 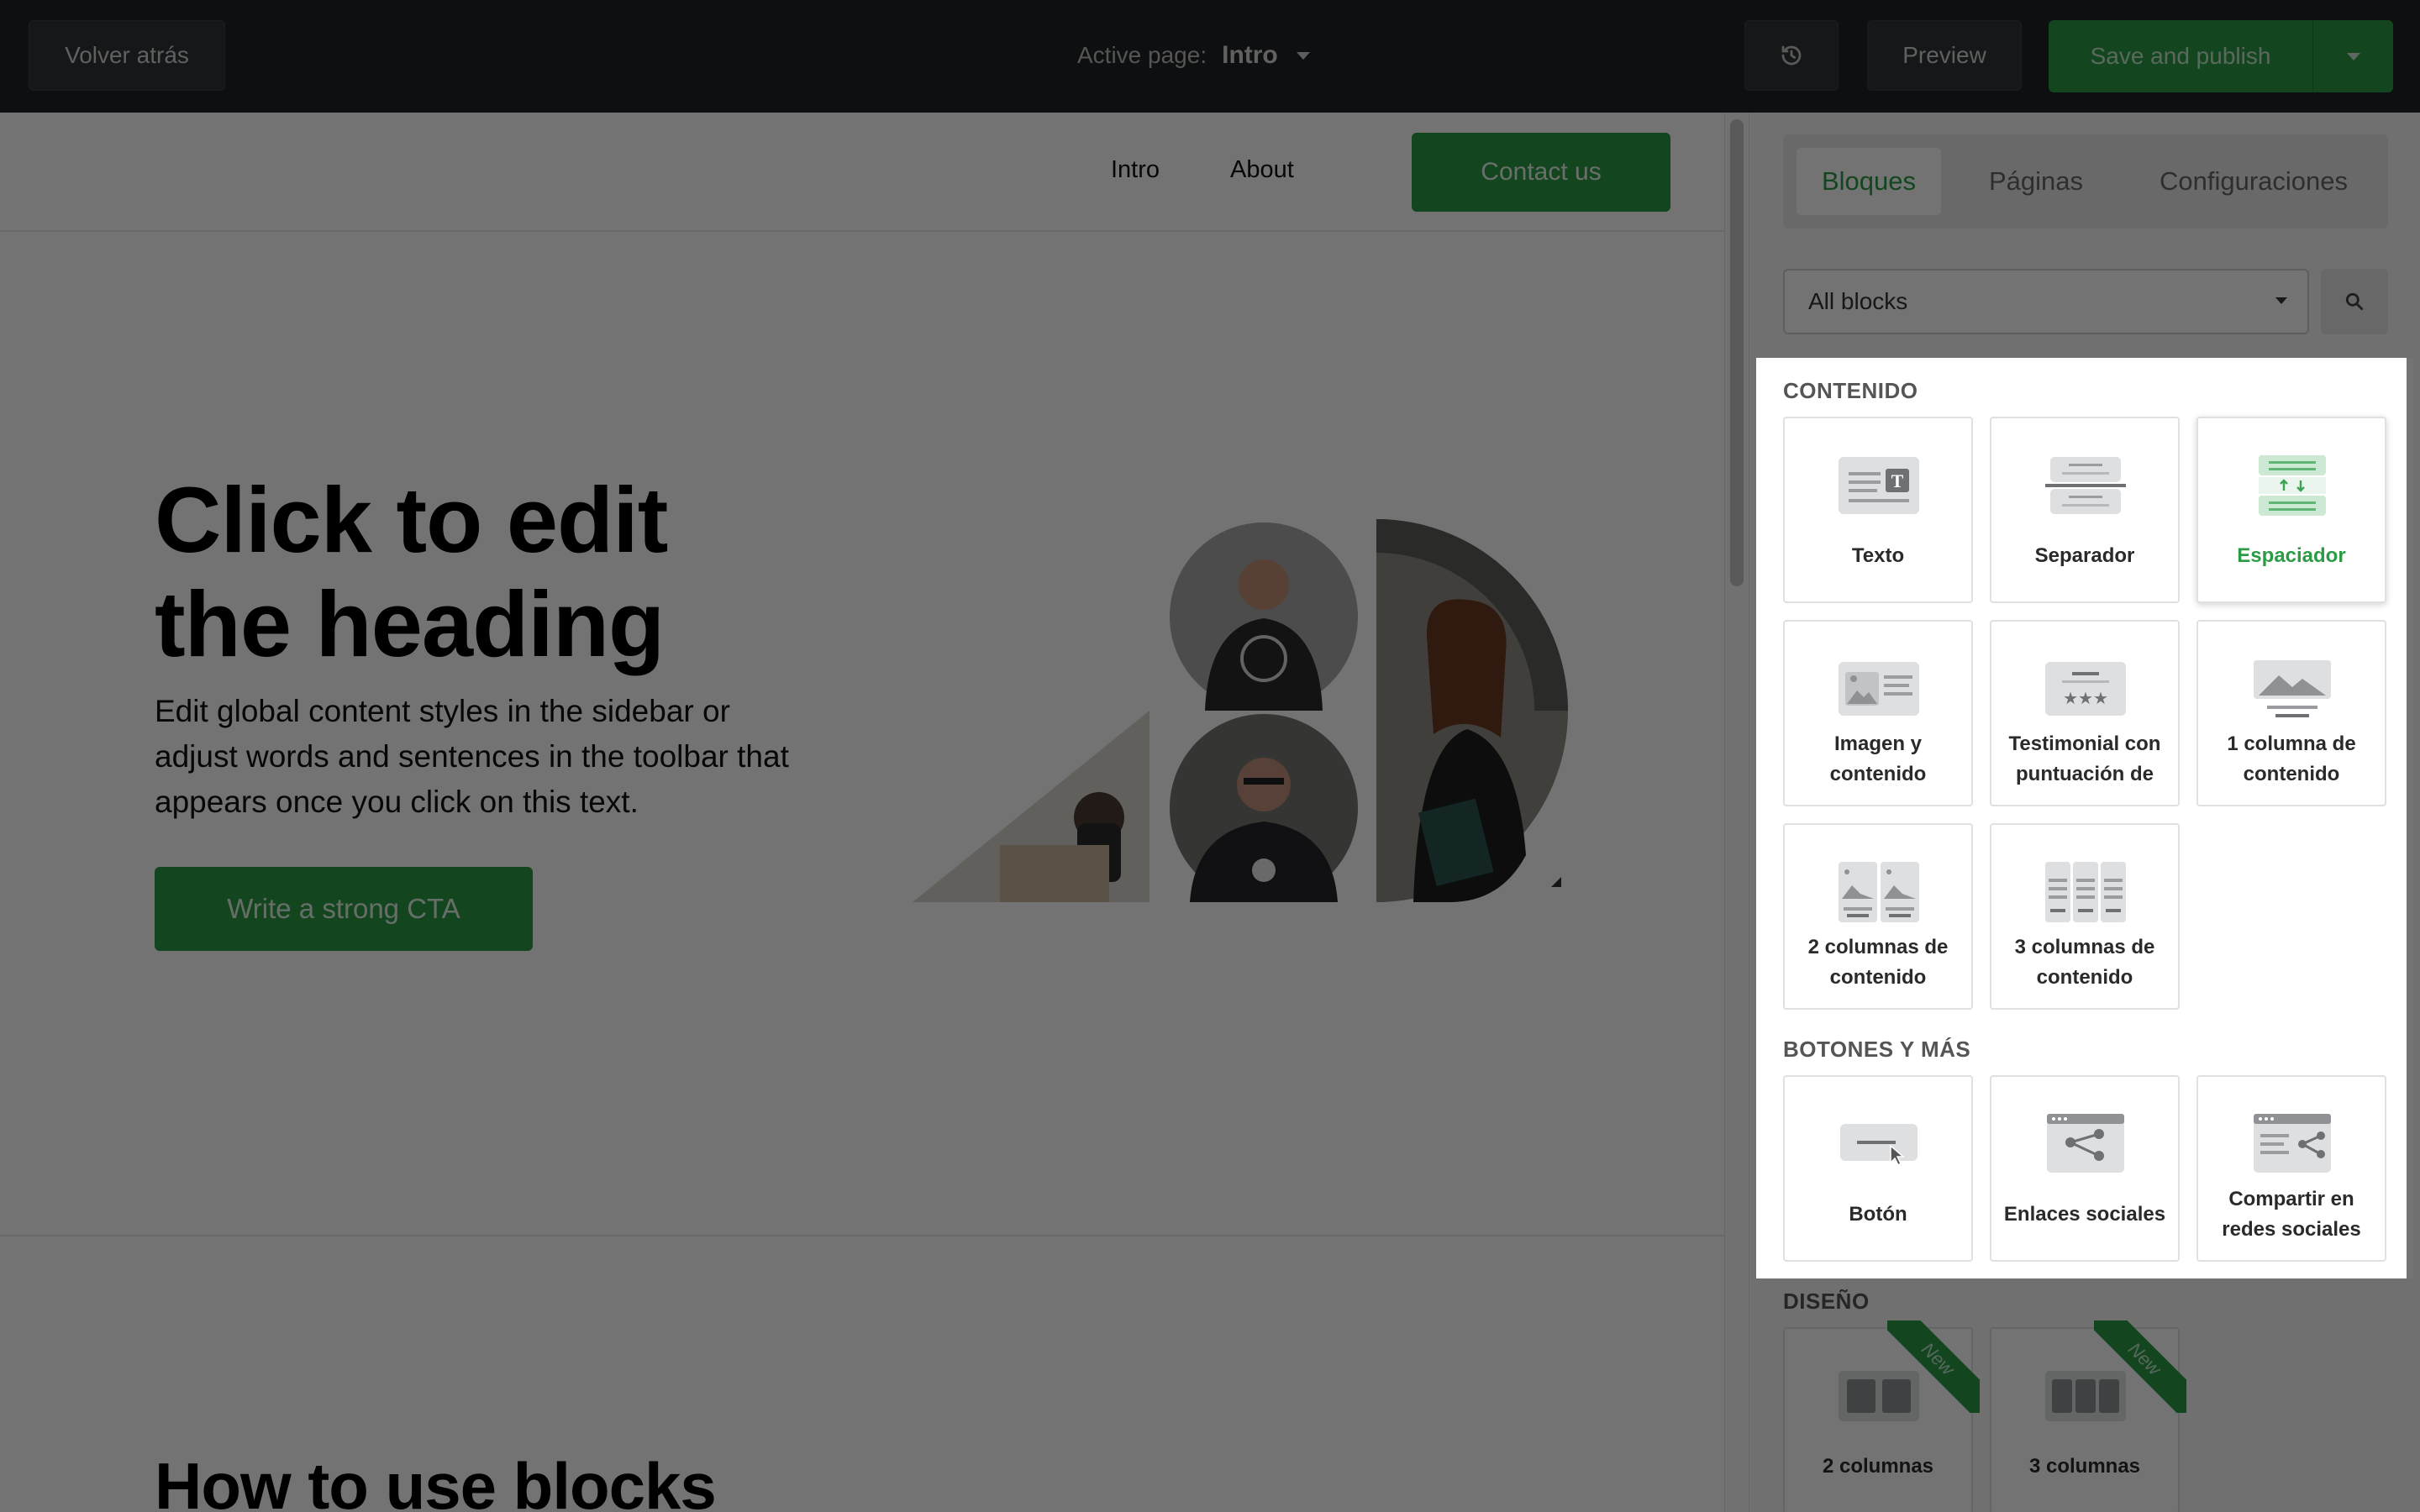 I want to click on svg-text: T, so click(x=1898, y=480).